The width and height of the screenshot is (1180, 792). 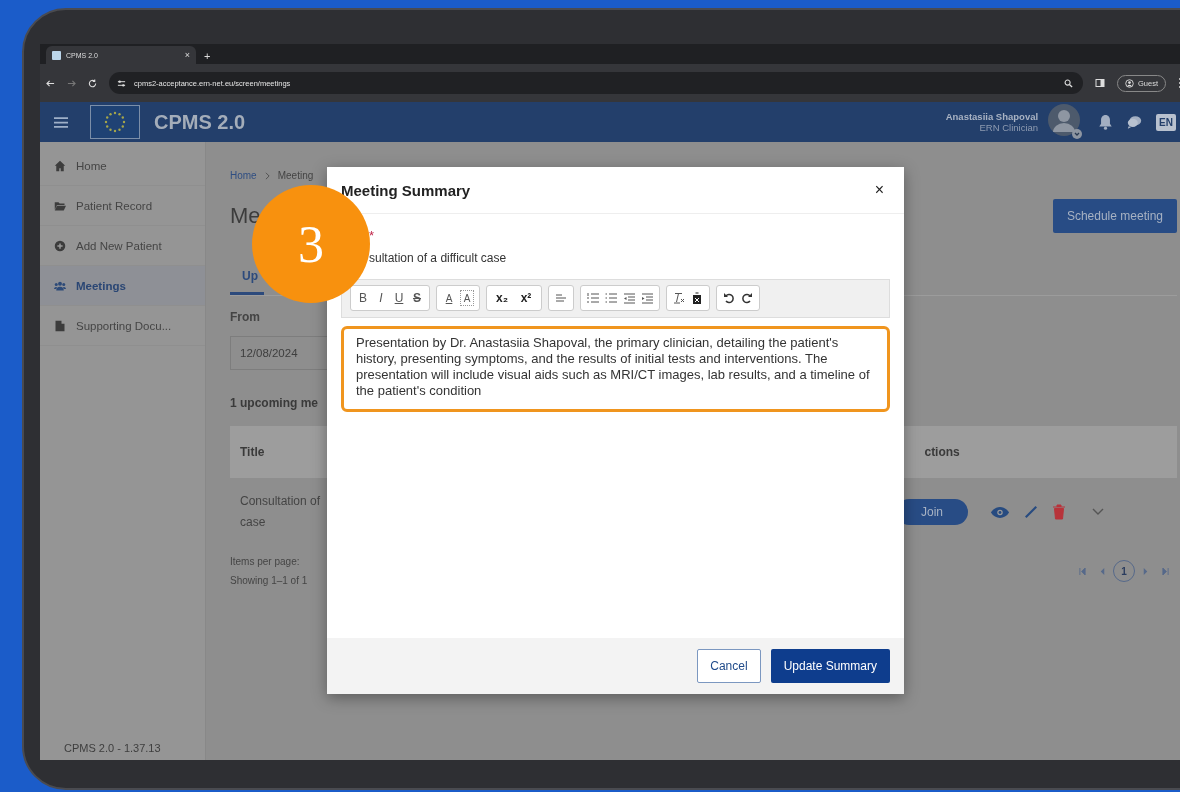 I want to click on from-label: From, so click(x=245, y=317).